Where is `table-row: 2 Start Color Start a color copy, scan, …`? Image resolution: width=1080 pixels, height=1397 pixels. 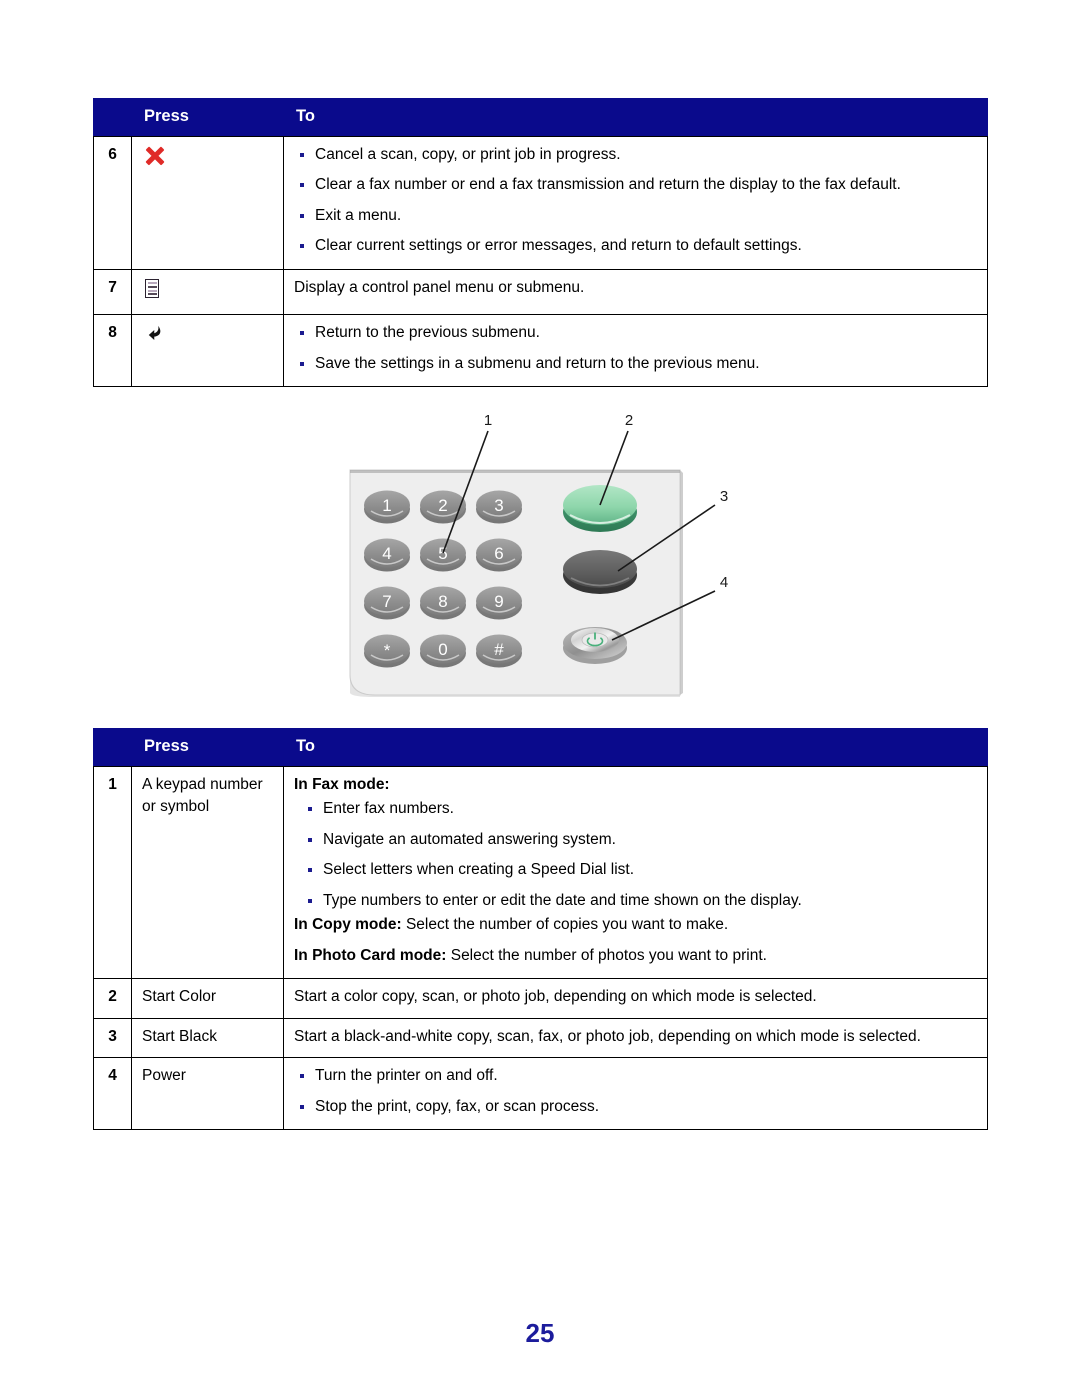
table-row: 2 Start Color Start a color copy, scan, … is located at coordinates (540, 998).